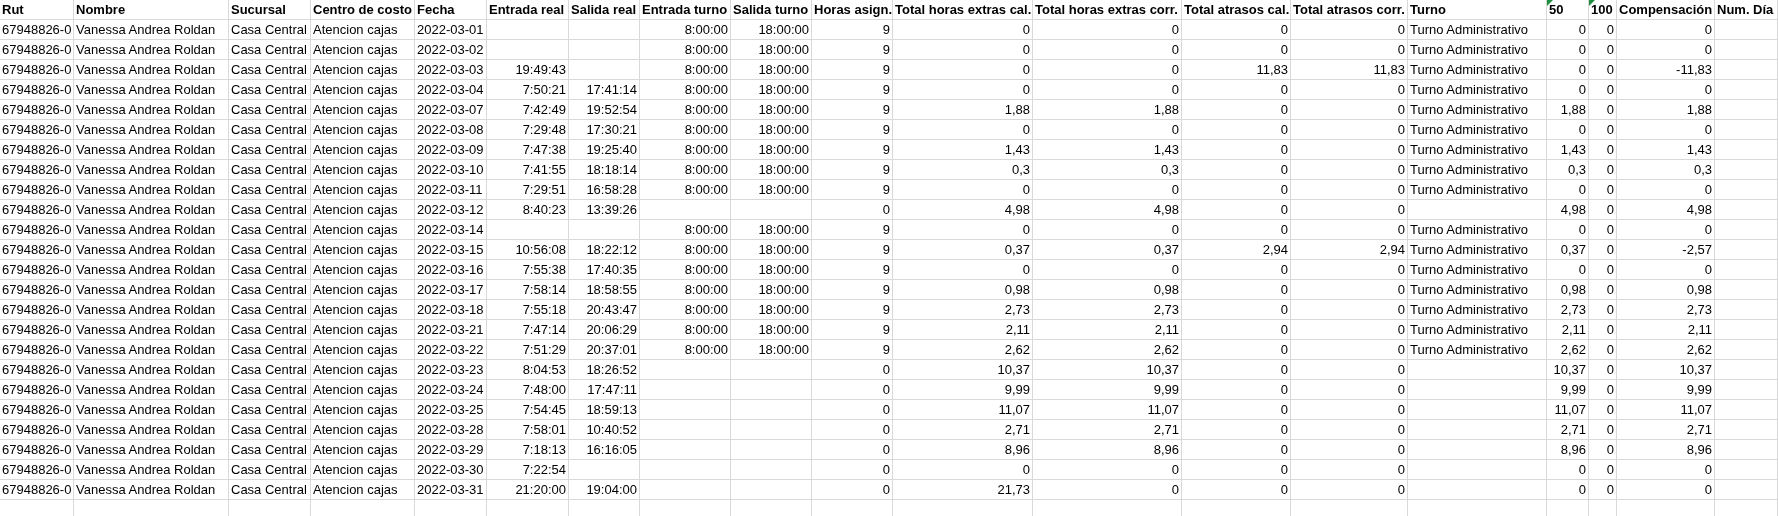  What do you see at coordinates (1568, 310) in the screenshot?
I see `table-cell: 2,73` at bounding box center [1568, 310].